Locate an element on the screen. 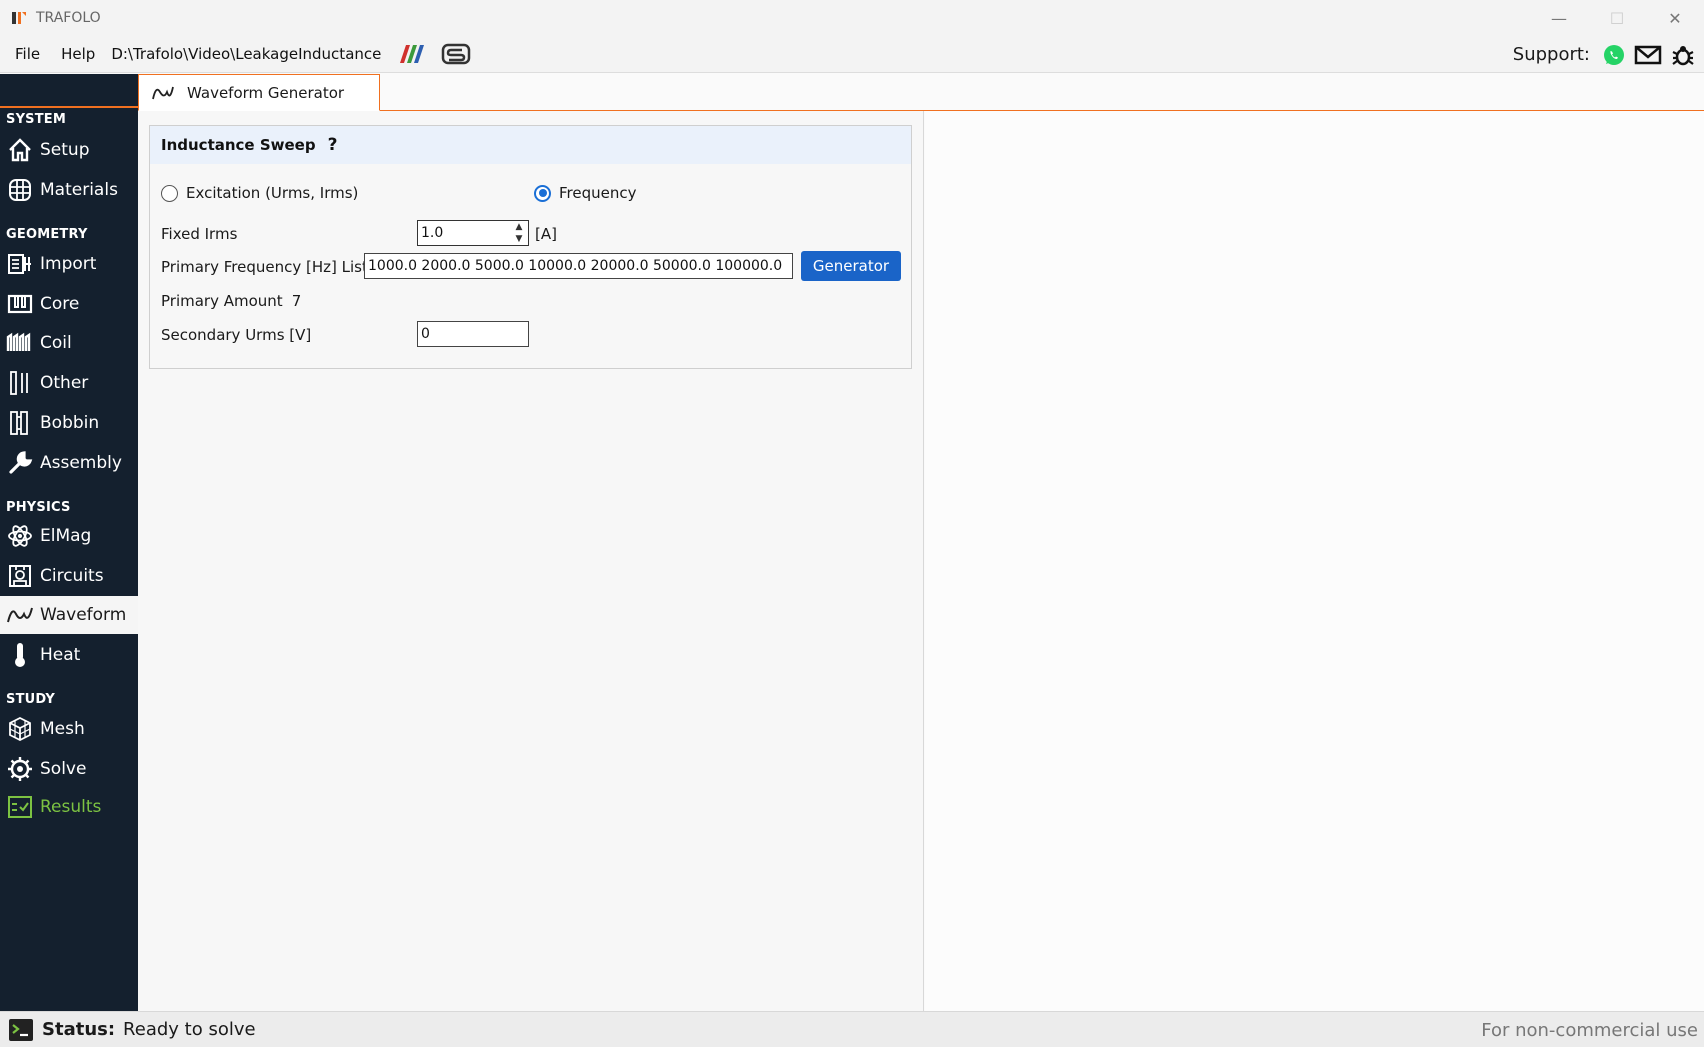  terminal-icon is located at coordinates (21, 1030).